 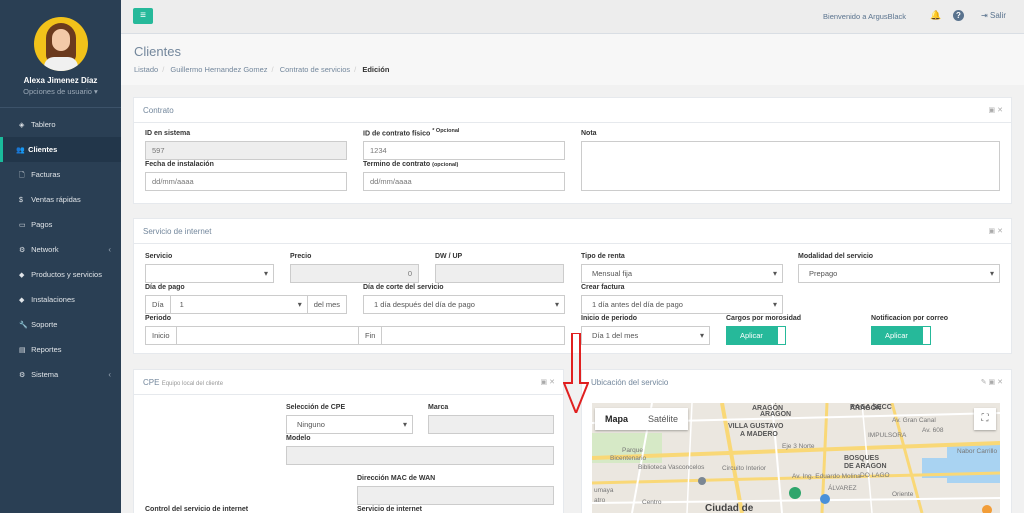 I want to click on panel-tools: ▣ ✕, so click(x=996, y=231).